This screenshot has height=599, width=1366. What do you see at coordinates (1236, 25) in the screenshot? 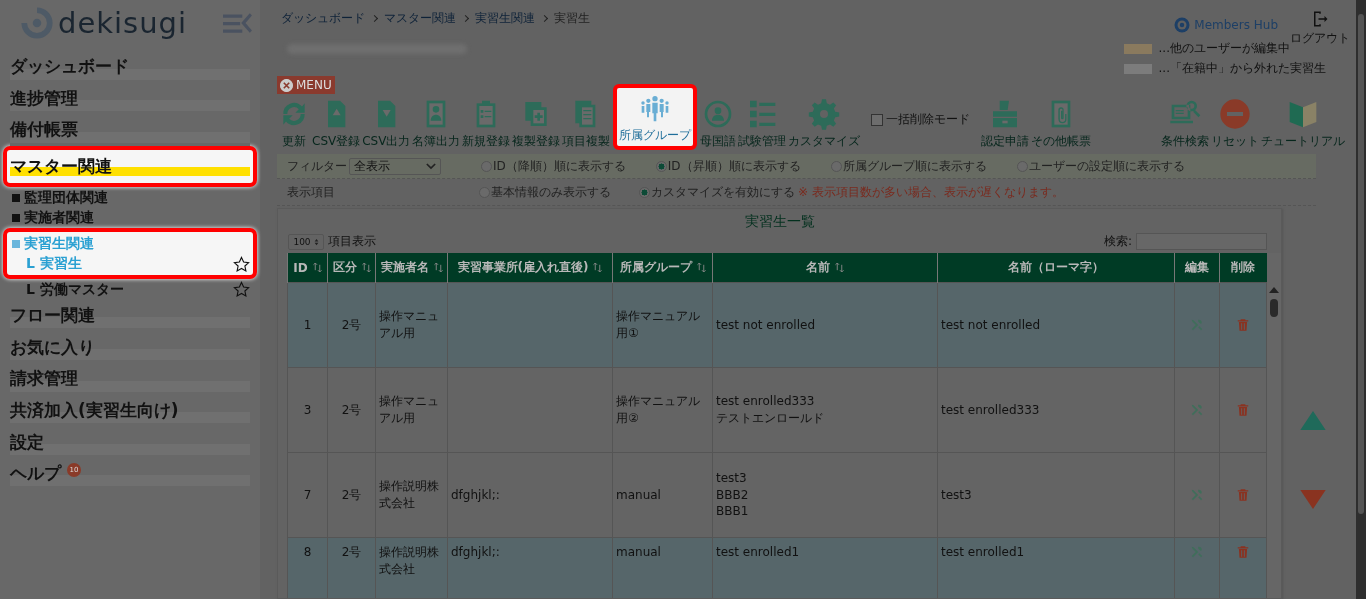
I see `brand-name: Members Hub` at bounding box center [1236, 25].